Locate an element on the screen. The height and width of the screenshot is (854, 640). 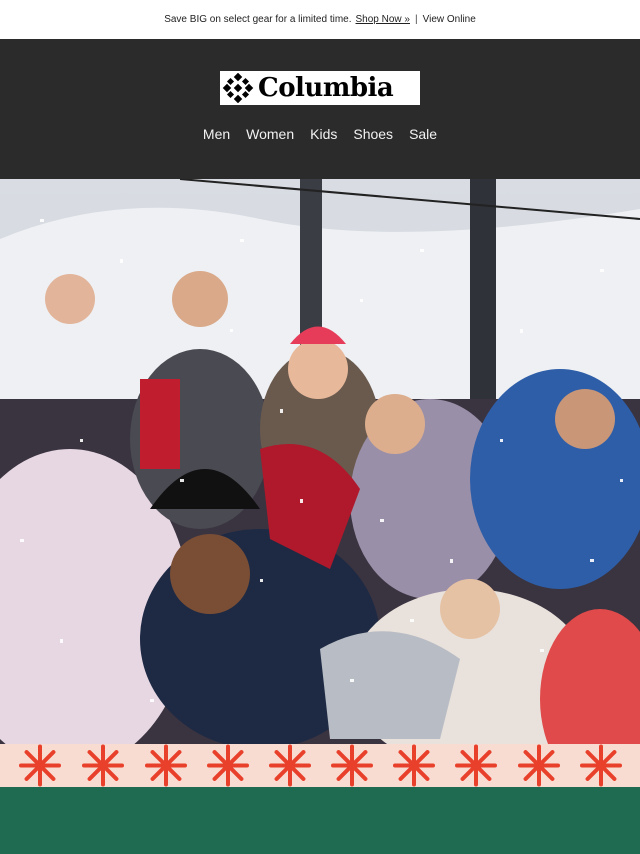
asterisk-band is located at coordinates (320, 765).